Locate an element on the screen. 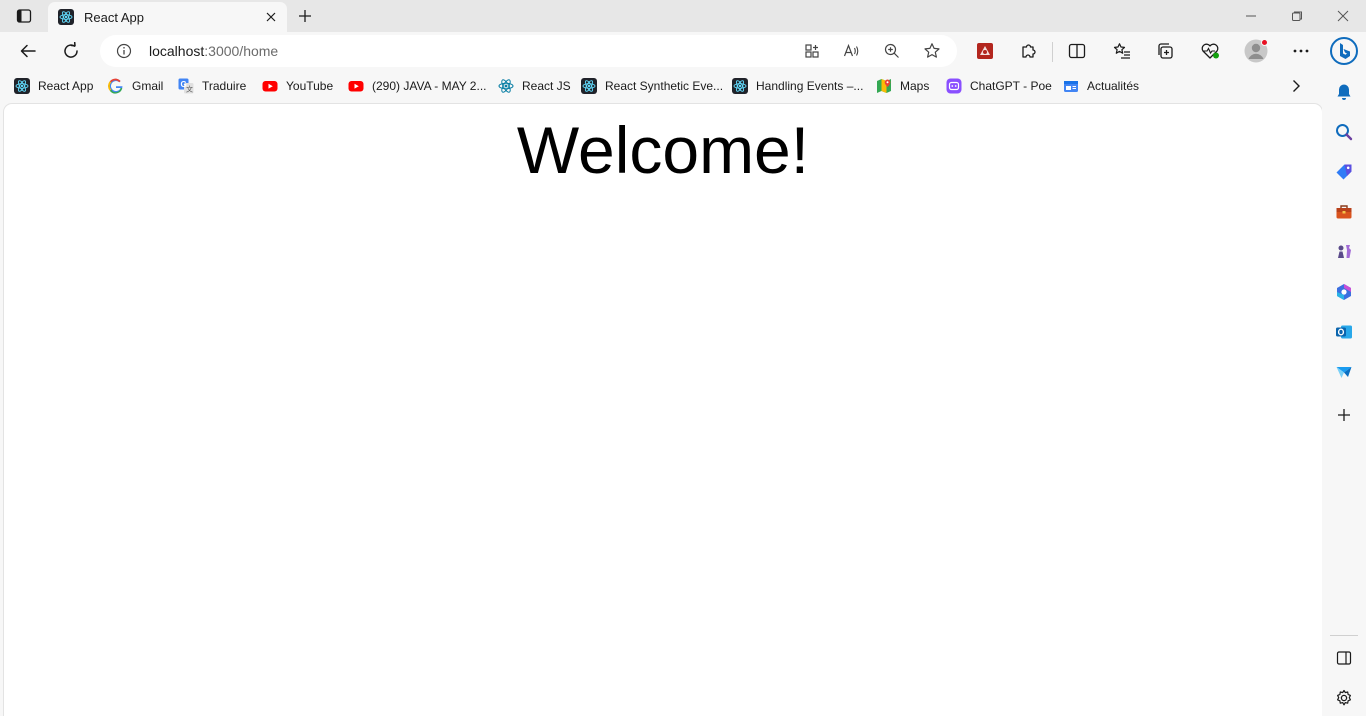  refresh-icon is located at coordinates (71, 50).